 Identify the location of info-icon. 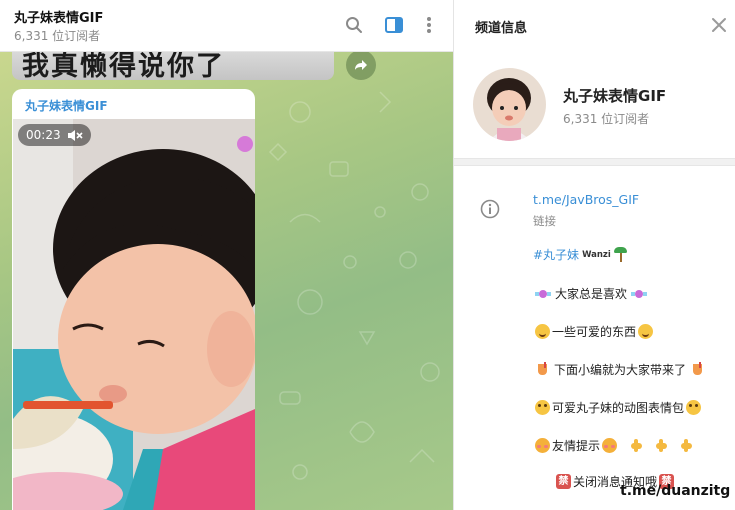
(490, 209).